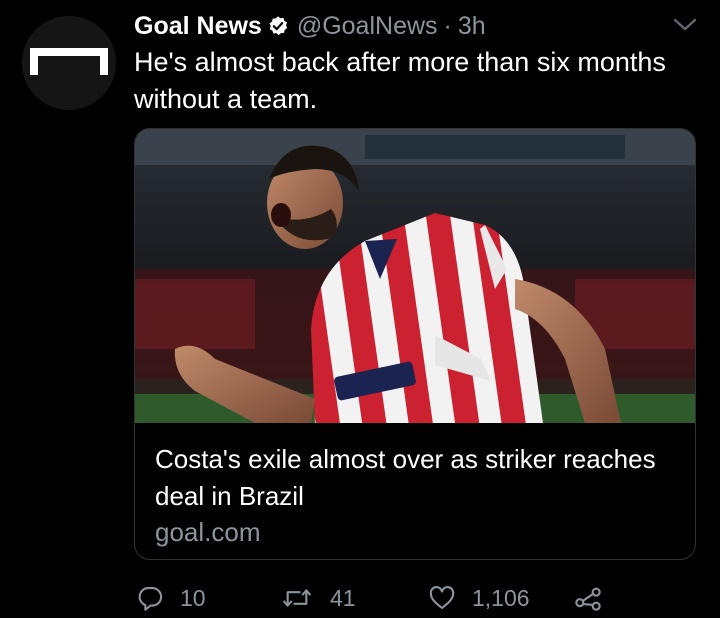 Image resolution: width=720 pixels, height=618 pixels. I want to click on reply-icon, so click(150, 599).